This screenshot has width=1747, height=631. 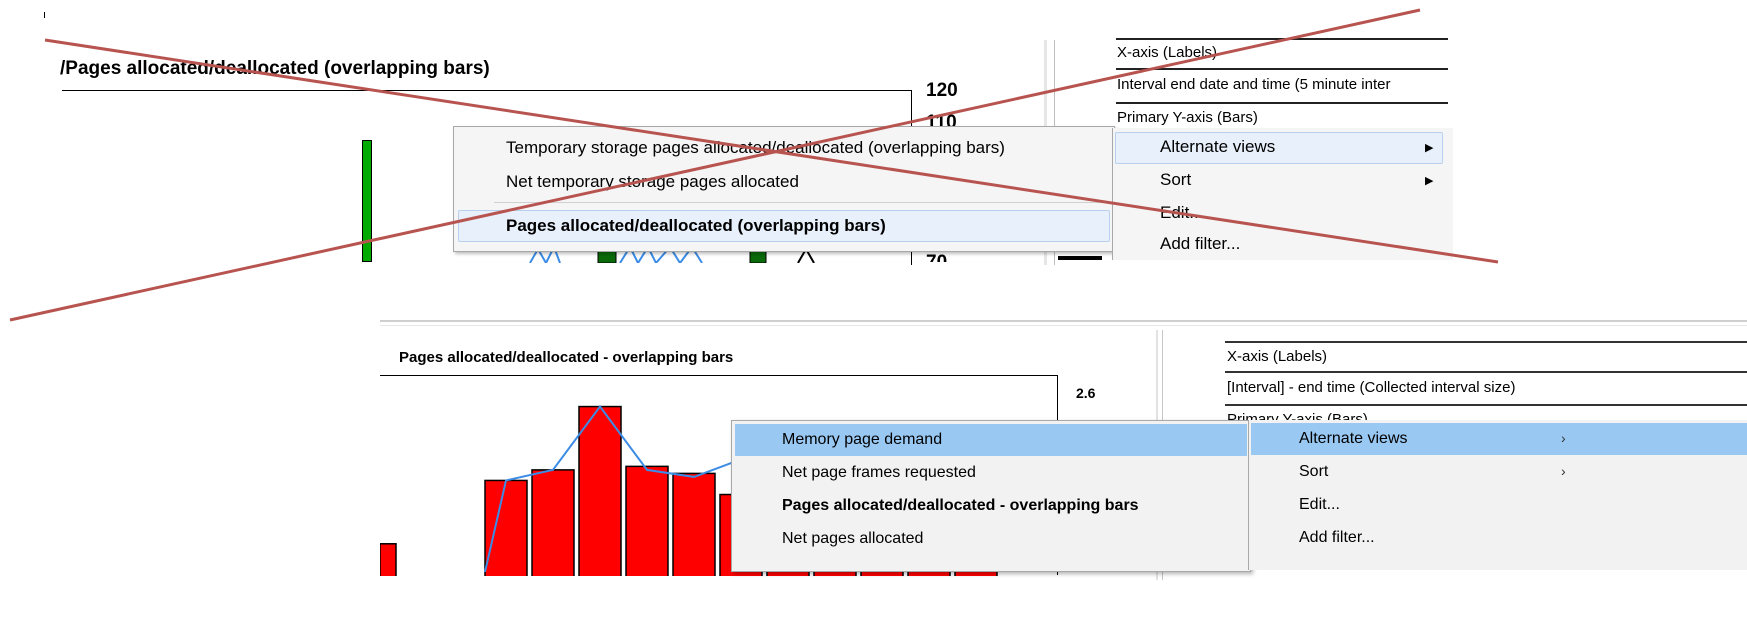 I want to click on menu-separator, so click(x=802, y=202).